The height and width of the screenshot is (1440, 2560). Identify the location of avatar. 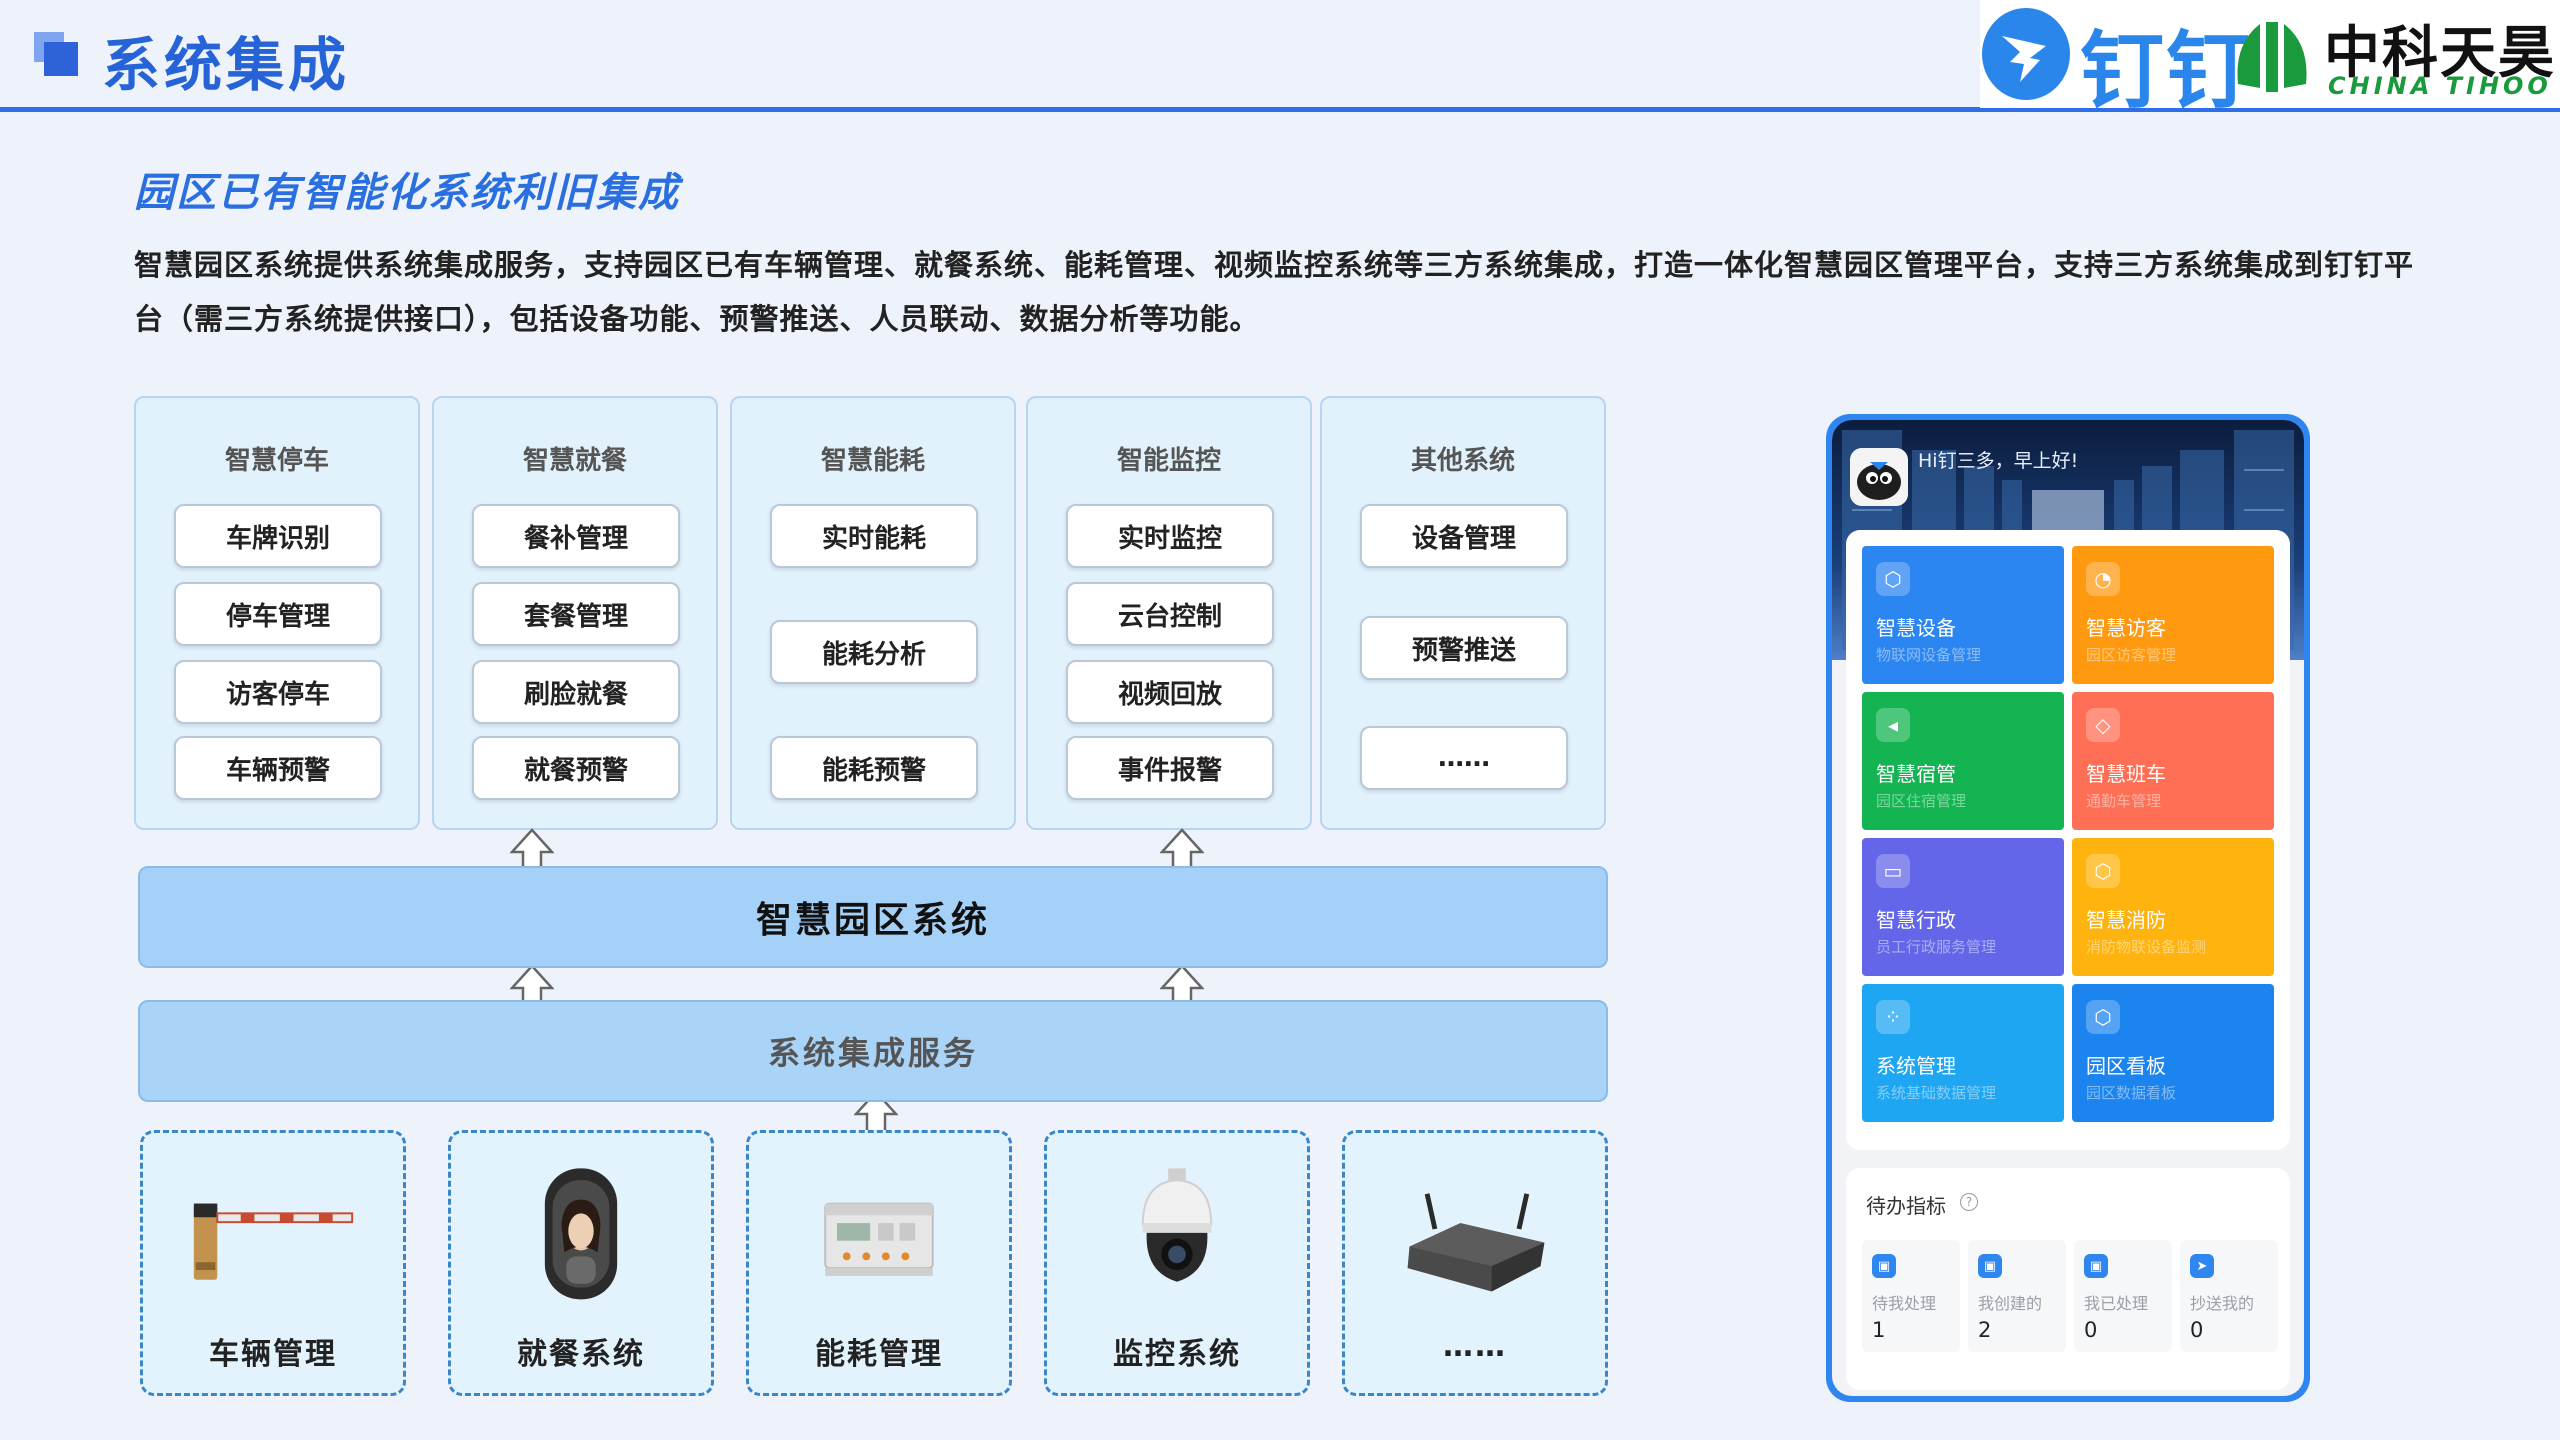
(1879, 477).